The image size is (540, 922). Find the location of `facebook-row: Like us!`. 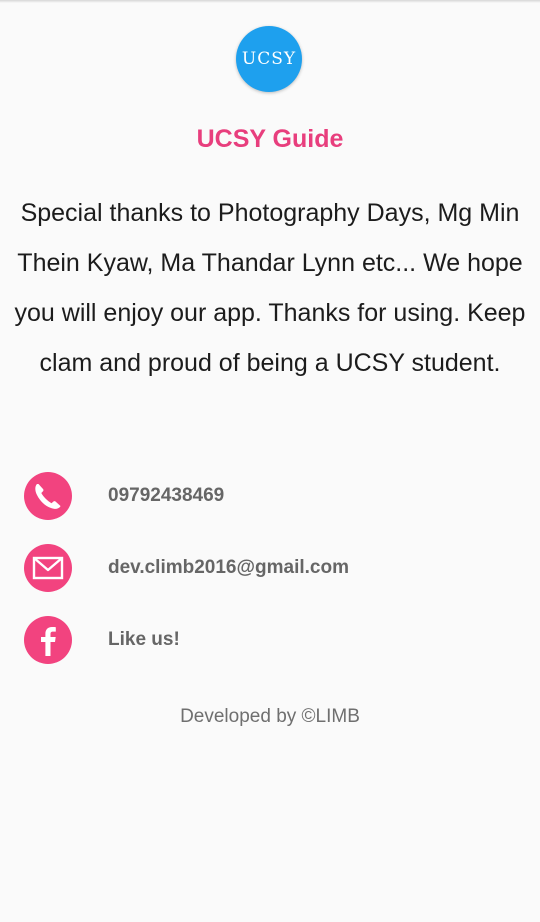

facebook-row: Like us! is located at coordinates (264, 640).